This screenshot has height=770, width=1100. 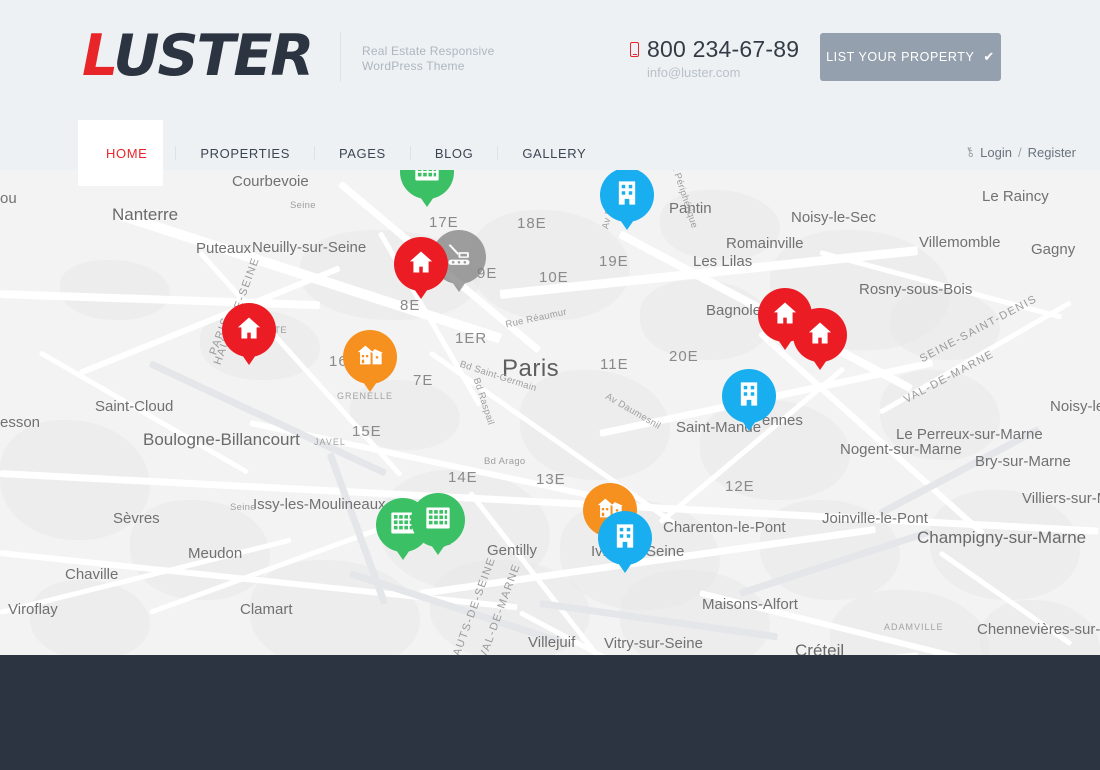 I want to click on map-label: Le Raincy, so click(x=1015, y=196).